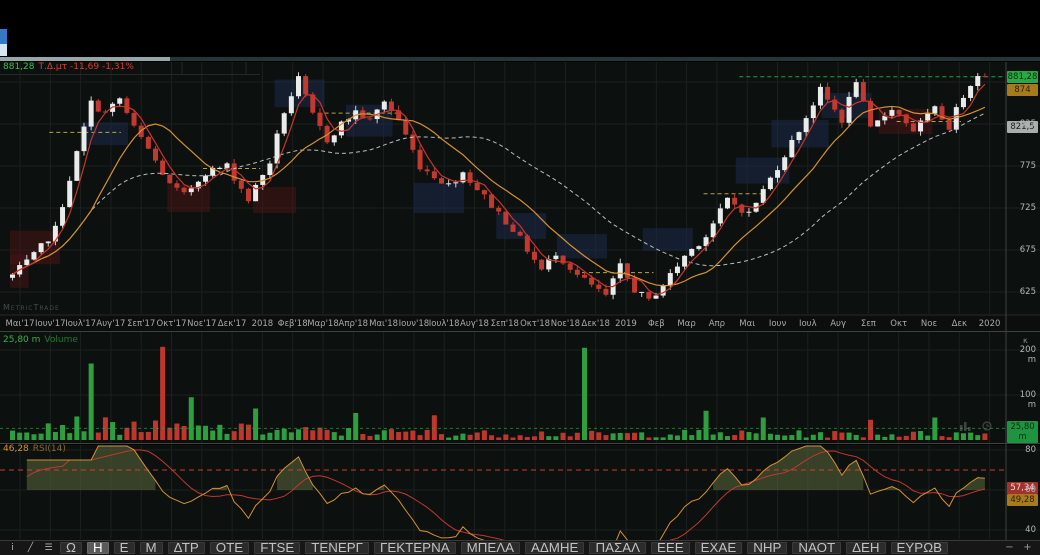 The height and width of the screenshot is (555, 1040). I want to click on volume-badge: 25,80 m, so click(1022, 432).